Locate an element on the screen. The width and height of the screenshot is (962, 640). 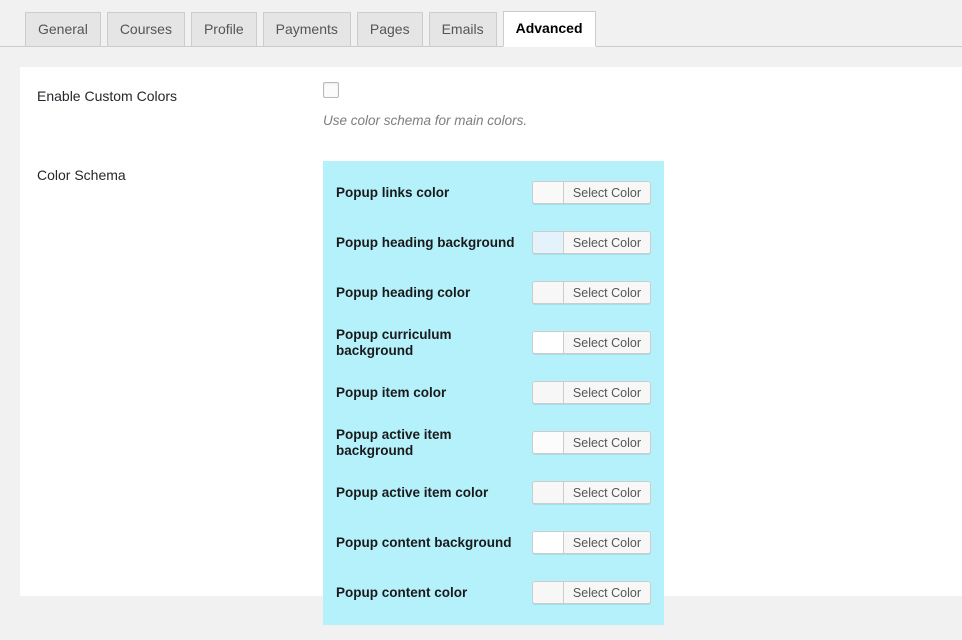
tab-payments: Payments is located at coordinates (306, 29).